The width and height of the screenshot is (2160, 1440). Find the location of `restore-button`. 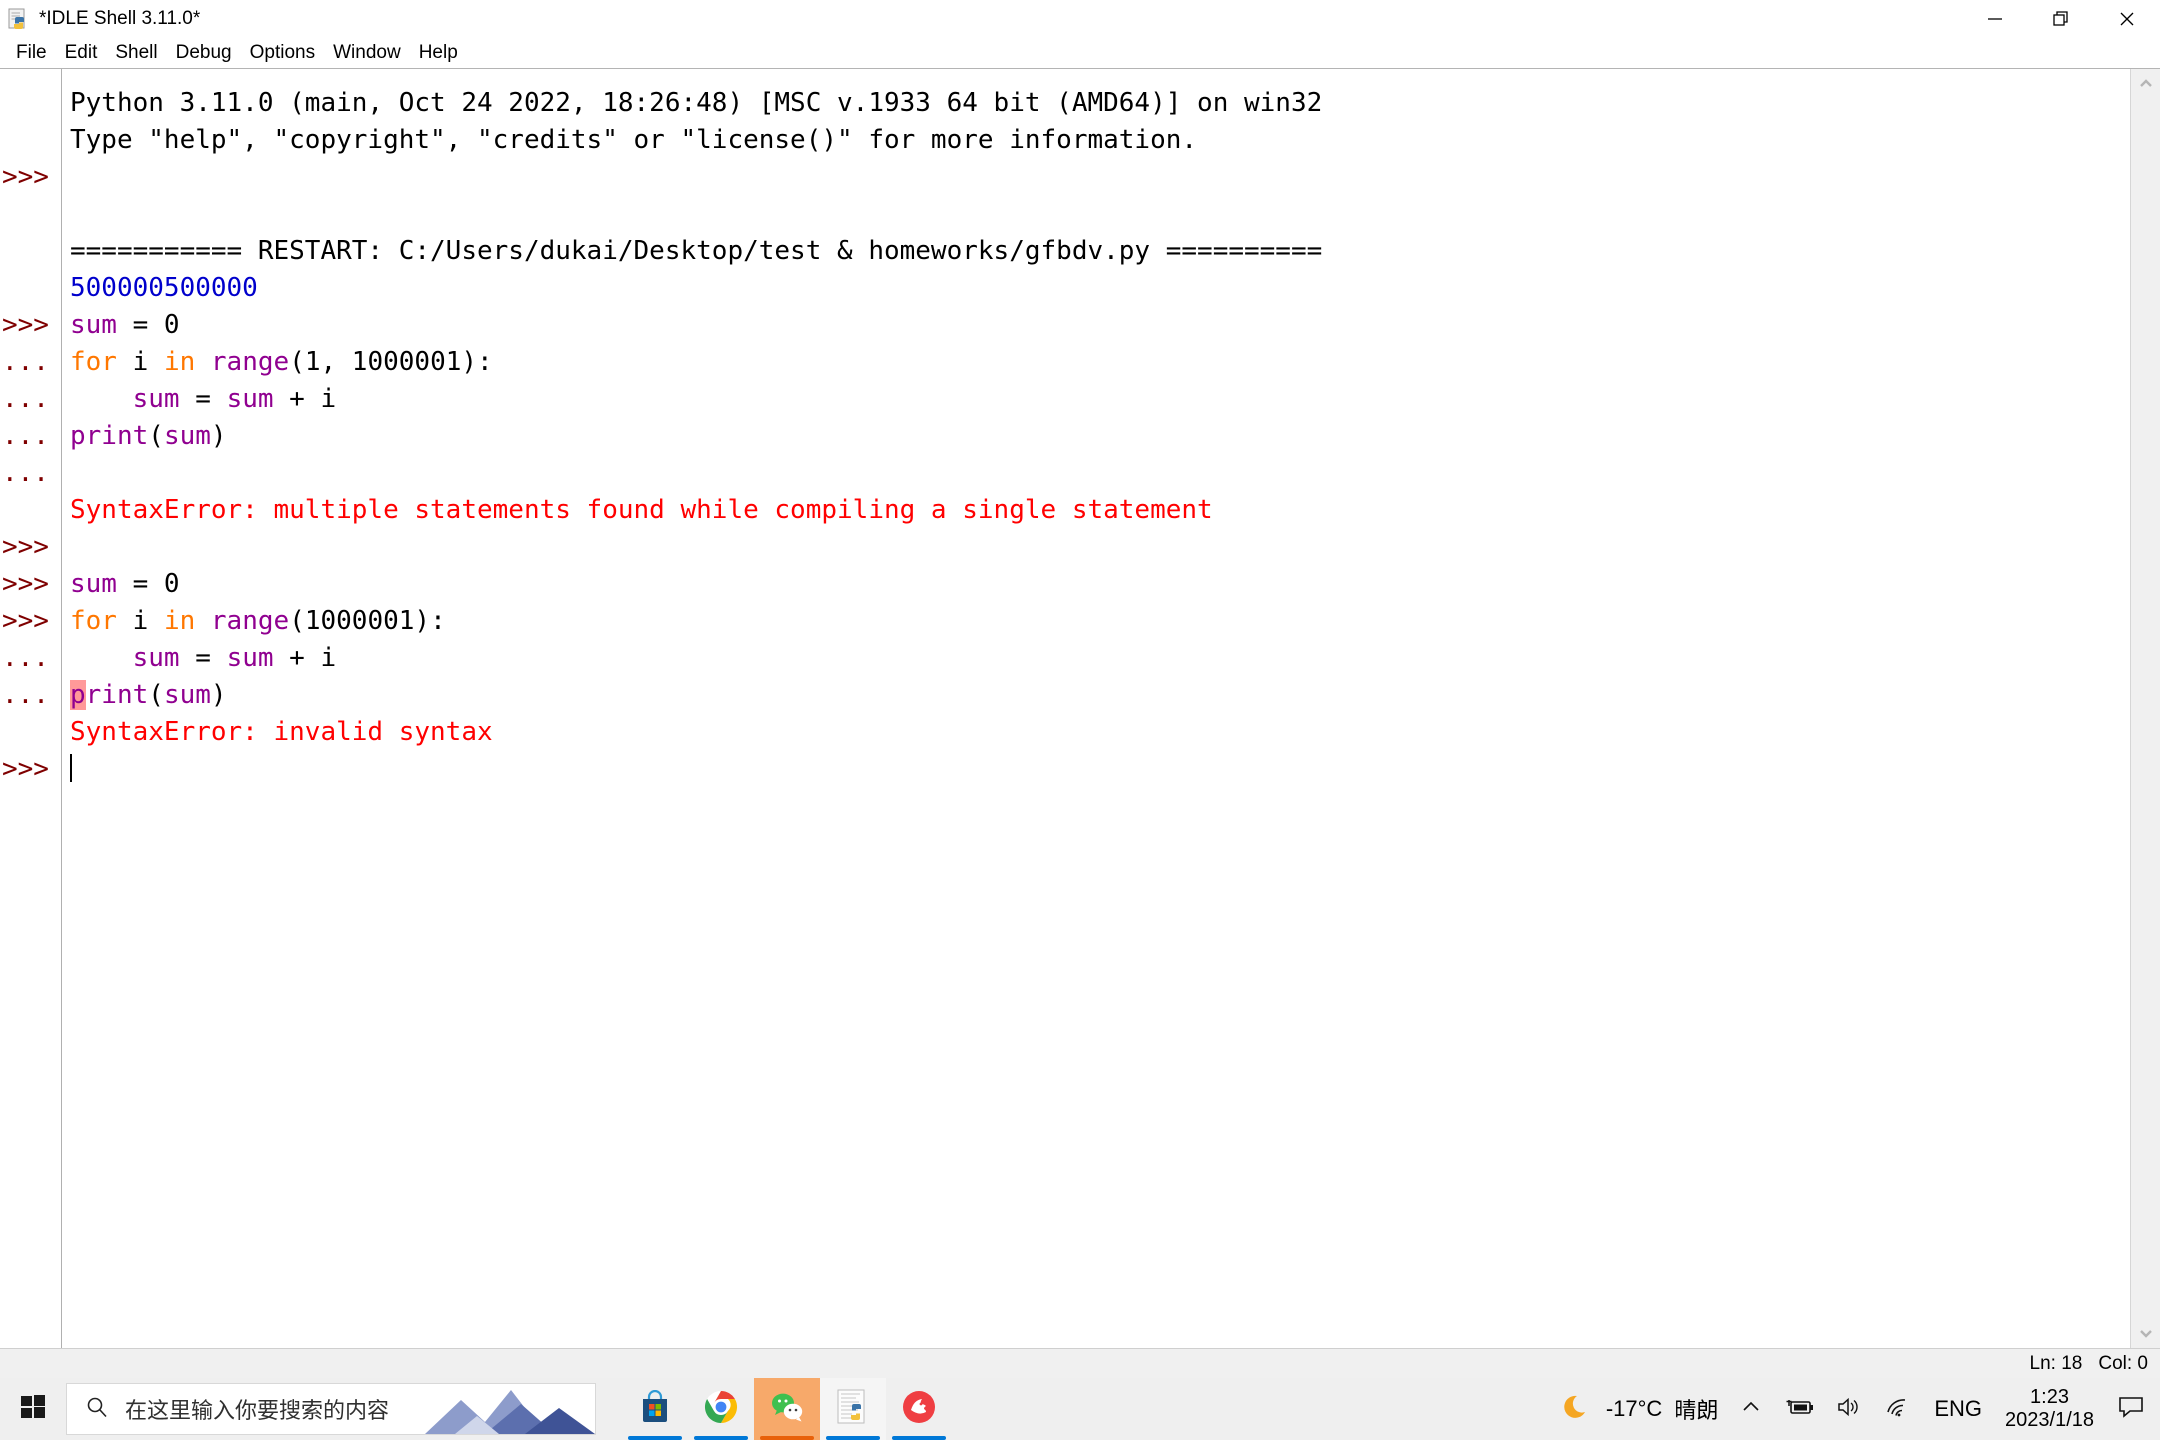

restore-button is located at coordinates (2061, 19).